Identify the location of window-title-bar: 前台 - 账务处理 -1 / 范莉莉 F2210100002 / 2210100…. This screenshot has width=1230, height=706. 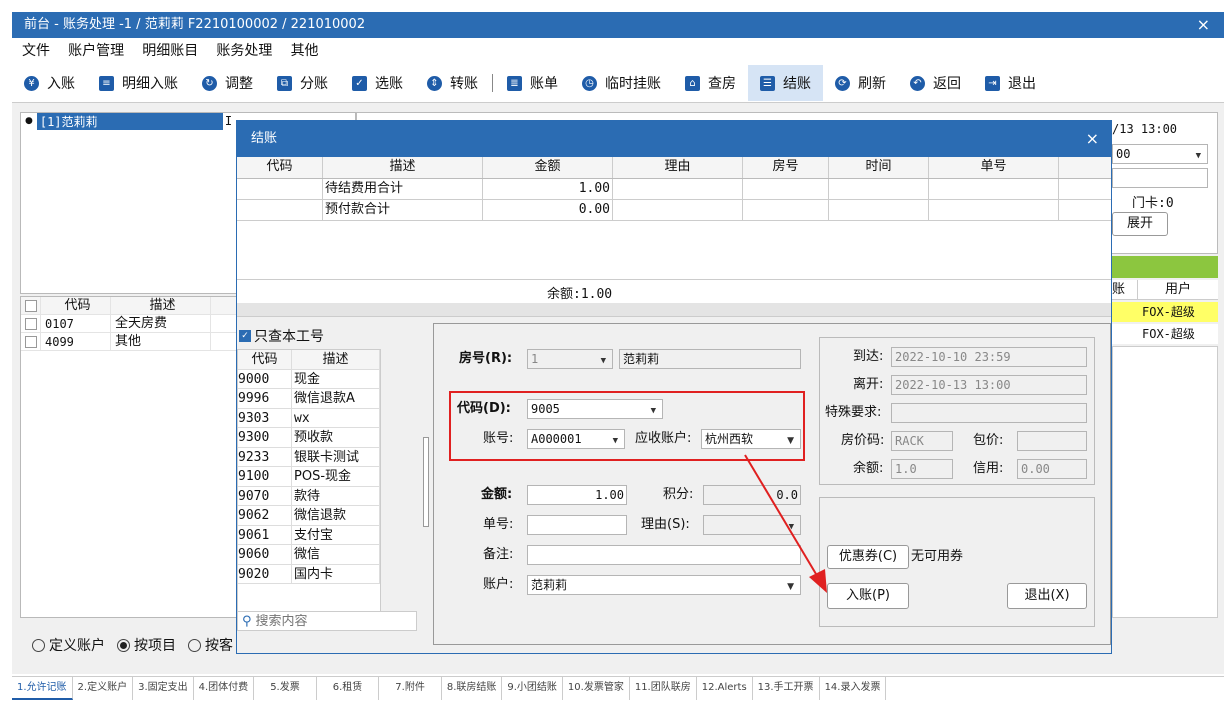
(618, 25).